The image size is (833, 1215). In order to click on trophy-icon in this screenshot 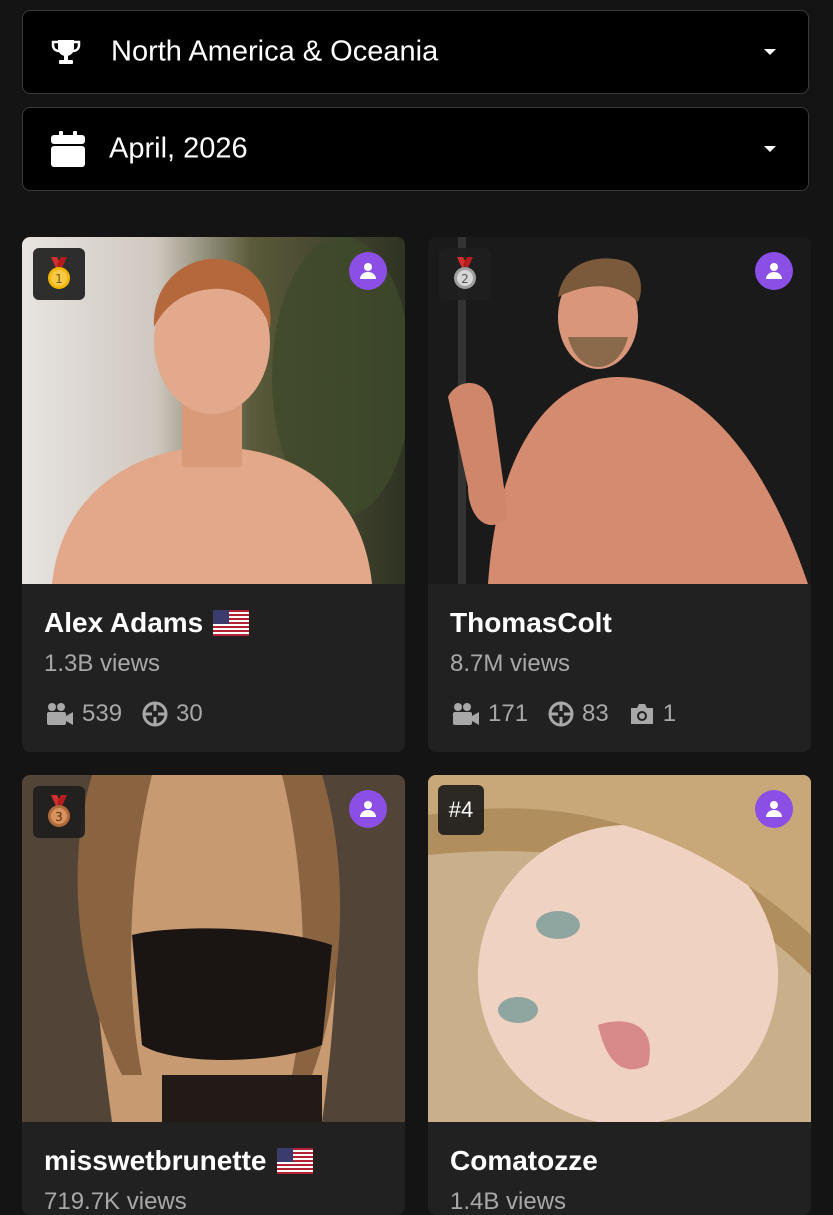, I will do `click(66, 52)`.